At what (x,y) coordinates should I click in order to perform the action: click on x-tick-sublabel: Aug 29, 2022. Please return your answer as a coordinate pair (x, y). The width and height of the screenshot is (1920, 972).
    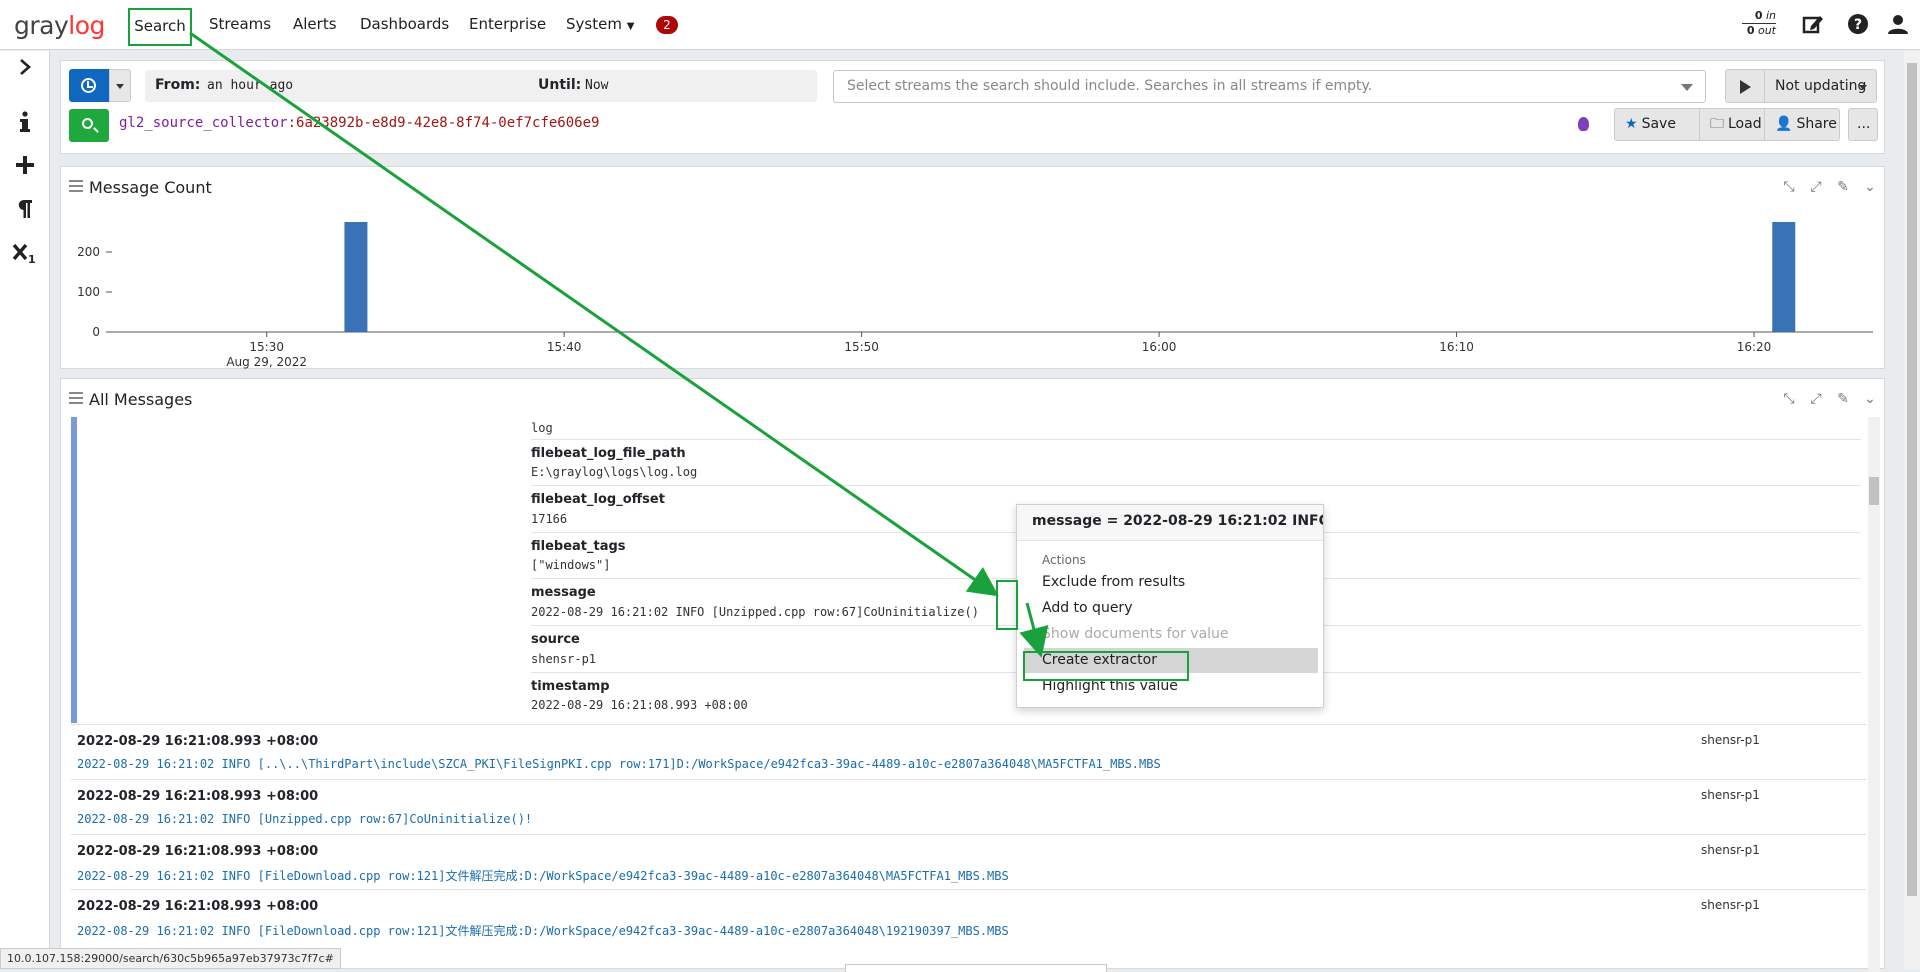
    Looking at the image, I should click on (266, 362).